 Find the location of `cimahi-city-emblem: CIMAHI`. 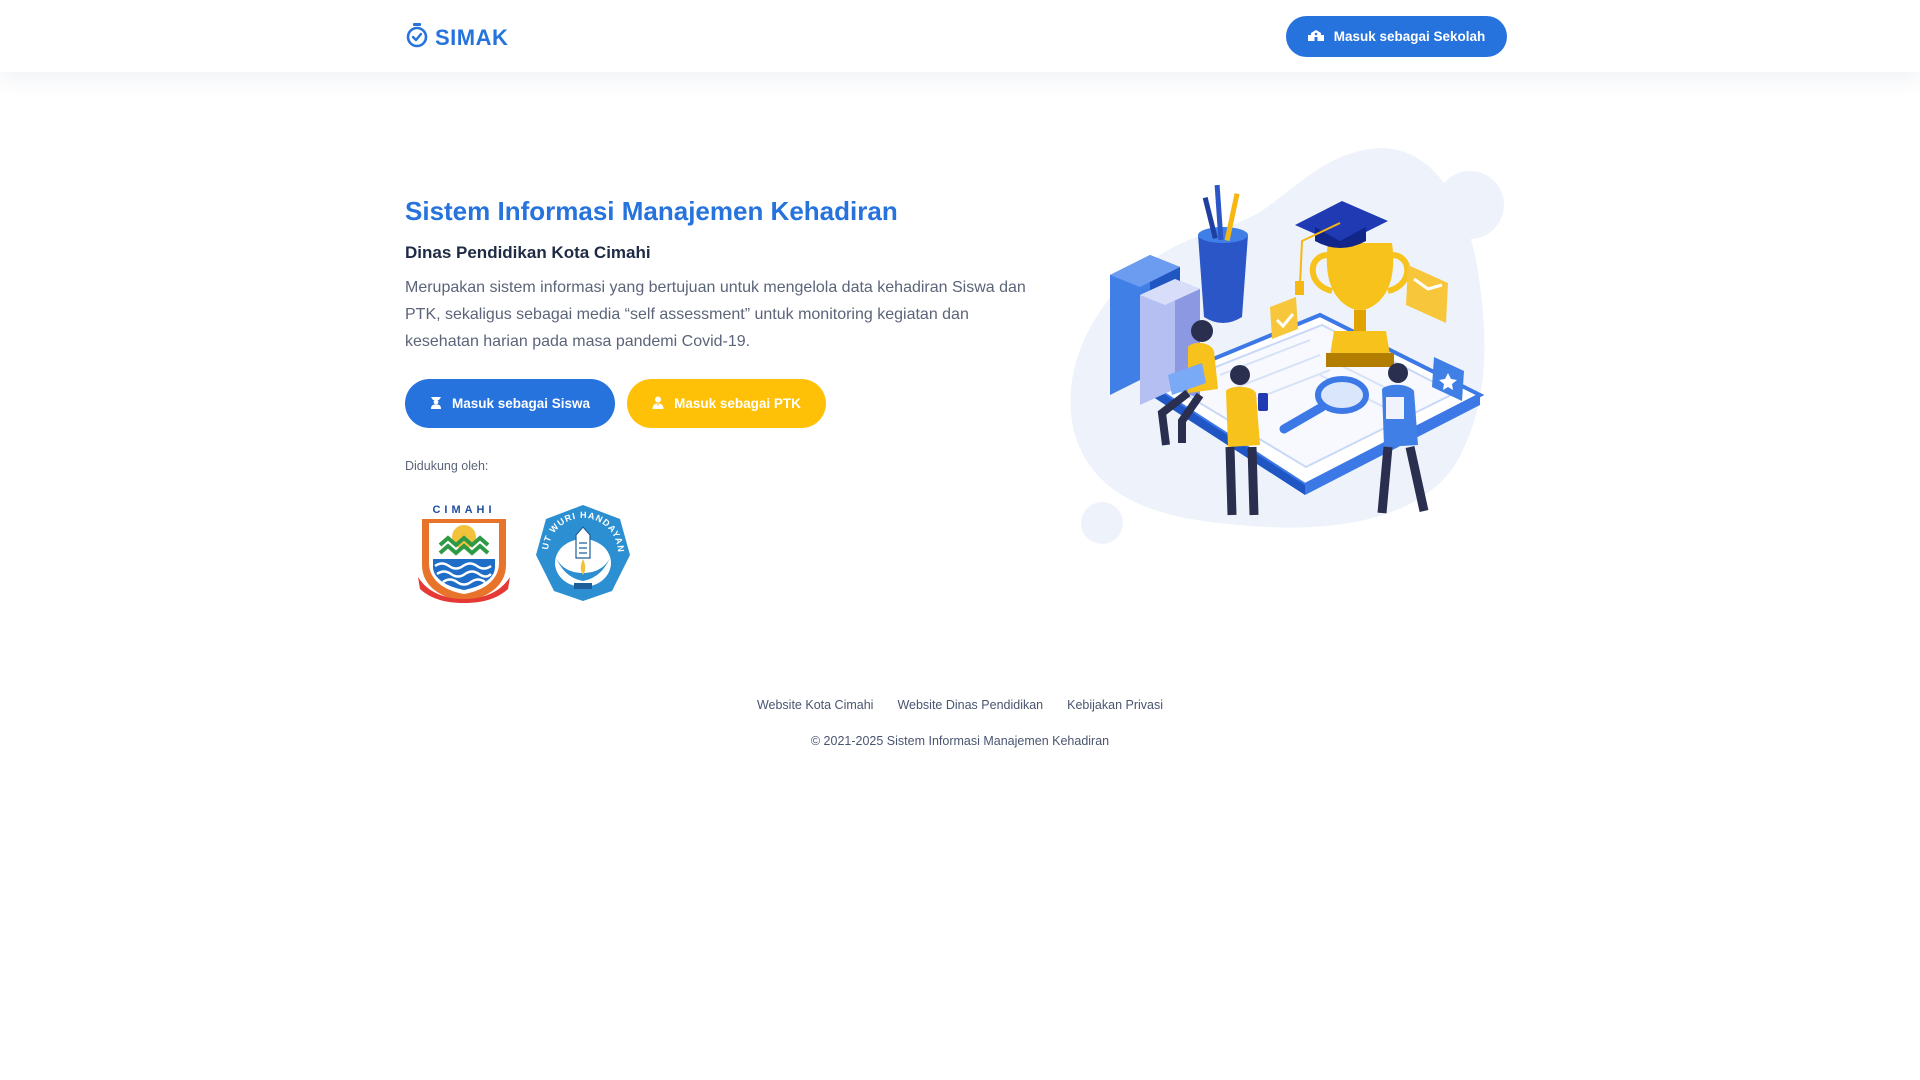

cimahi-city-emblem: CIMAHI is located at coordinates (464, 555).